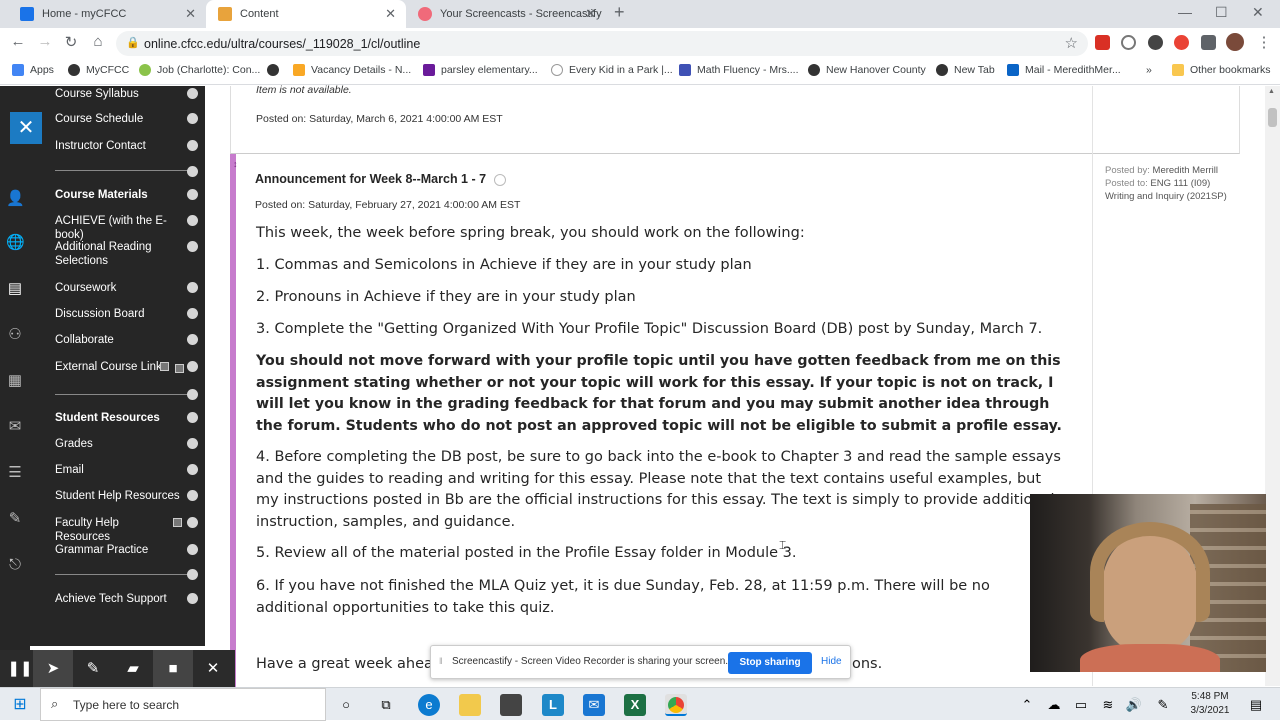 The image size is (1280, 721). Describe the element at coordinates (15, 335) in the screenshot. I see `organizations-icon: ⚇` at that location.